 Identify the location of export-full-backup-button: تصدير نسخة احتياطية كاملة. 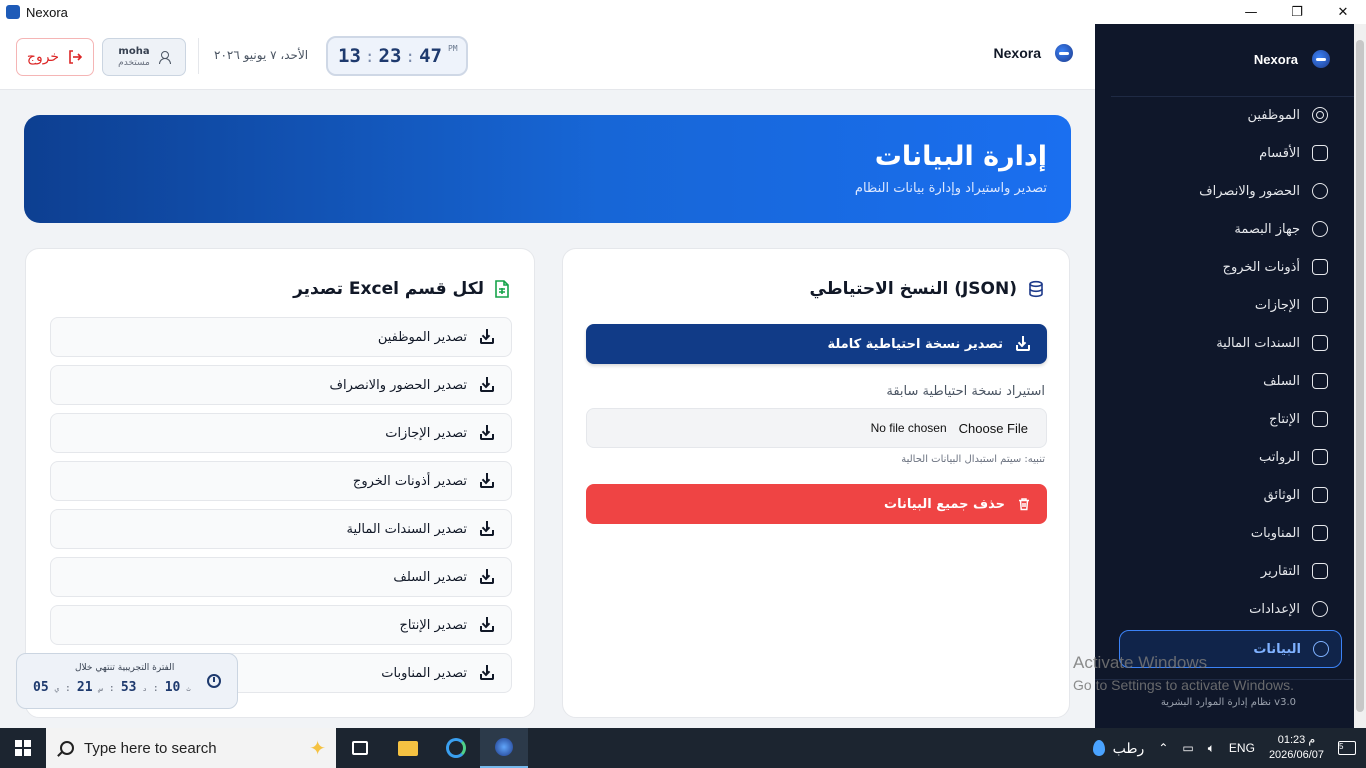
(816, 344).